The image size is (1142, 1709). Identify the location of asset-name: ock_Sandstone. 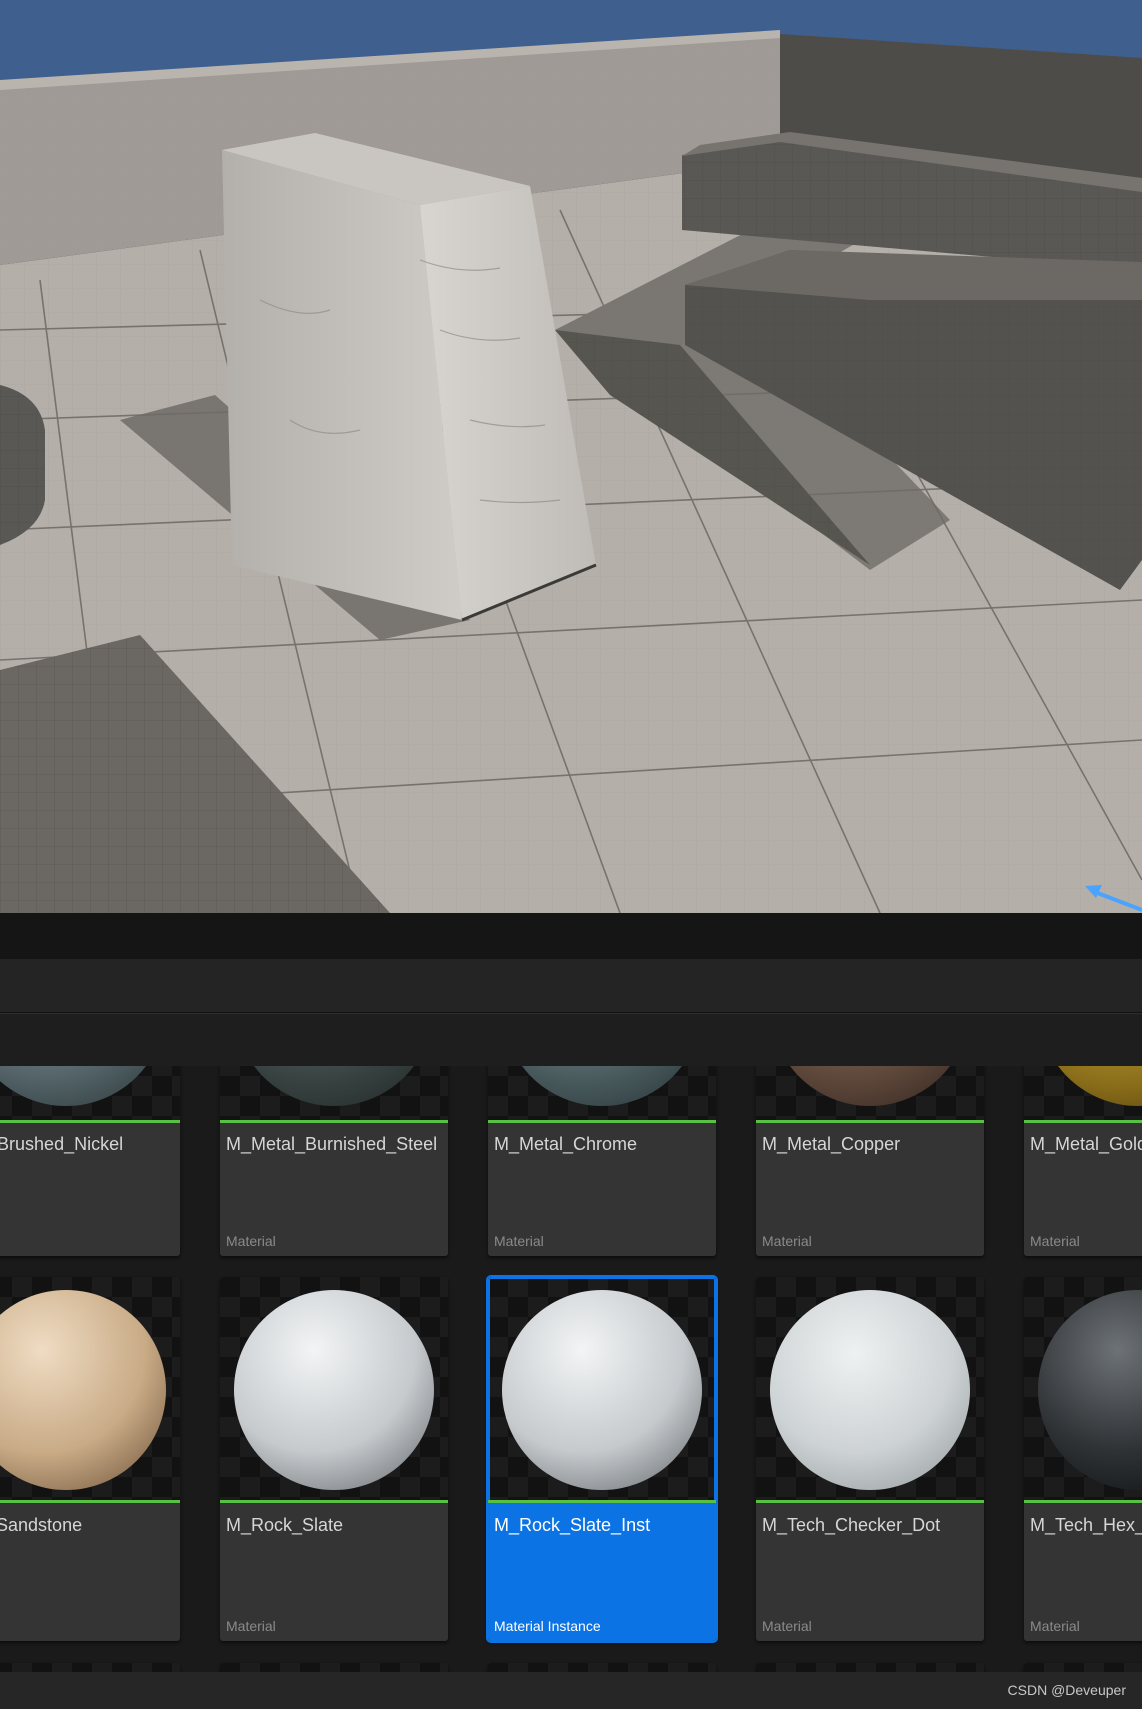
(41, 1525).